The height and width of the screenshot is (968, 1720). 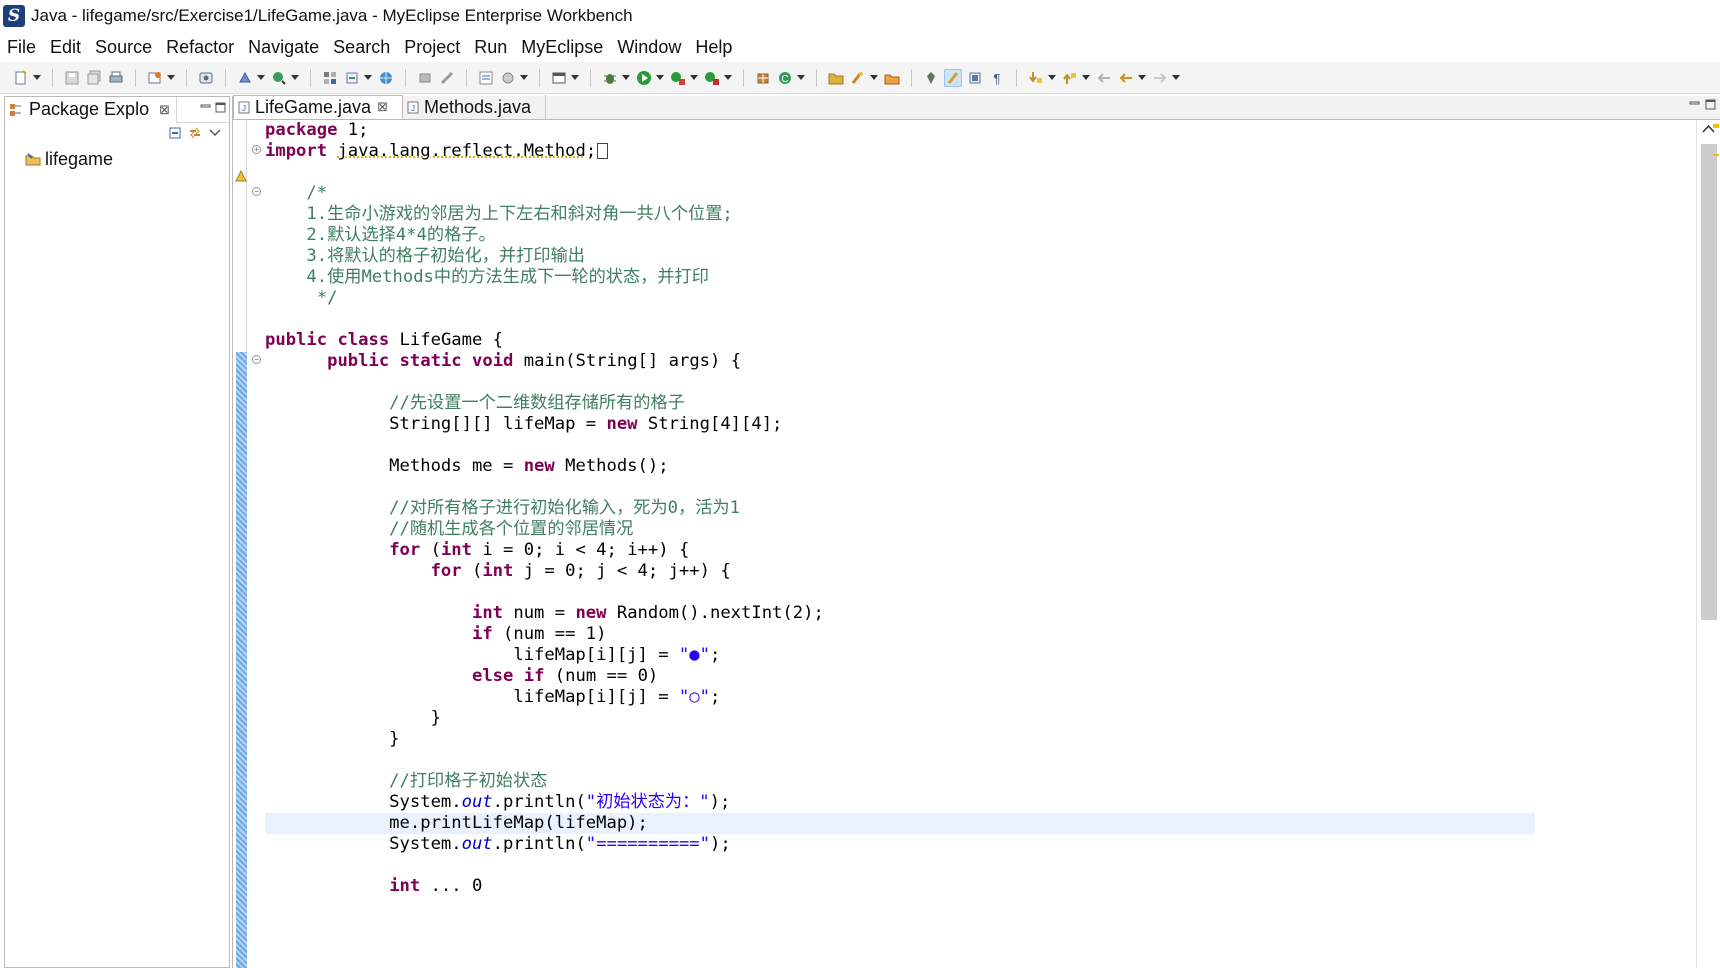 I want to click on code-line: package 1;, so click(x=900, y=130).